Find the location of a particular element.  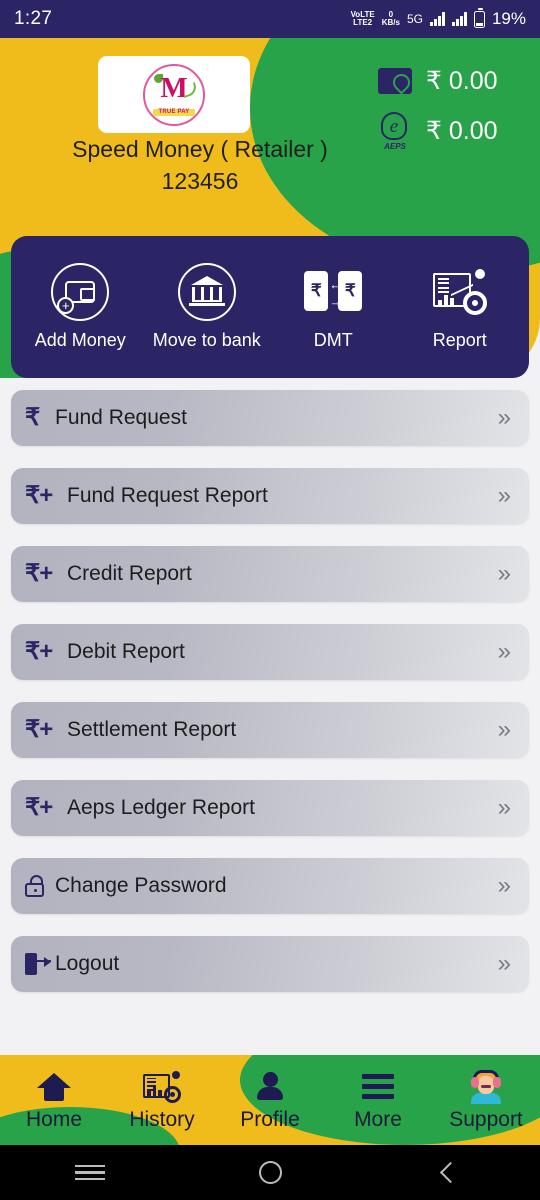

menu-item-change-password: Change Password » is located at coordinates (270, 886).